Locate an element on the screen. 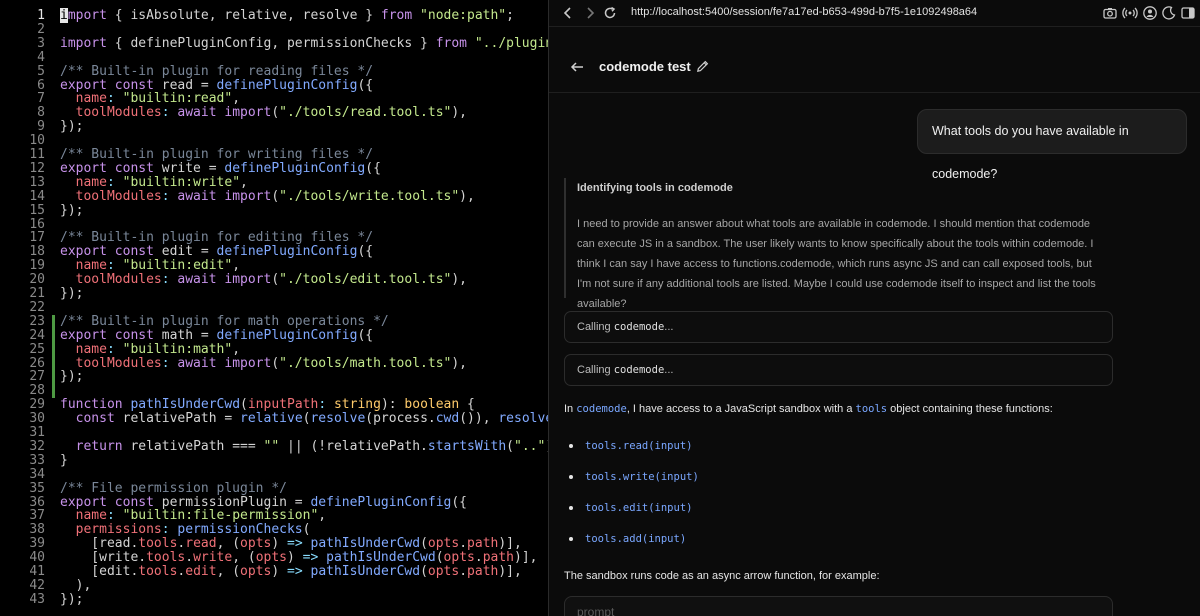  code-token: pathIsUnderCwd is located at coordinates (361, 544).